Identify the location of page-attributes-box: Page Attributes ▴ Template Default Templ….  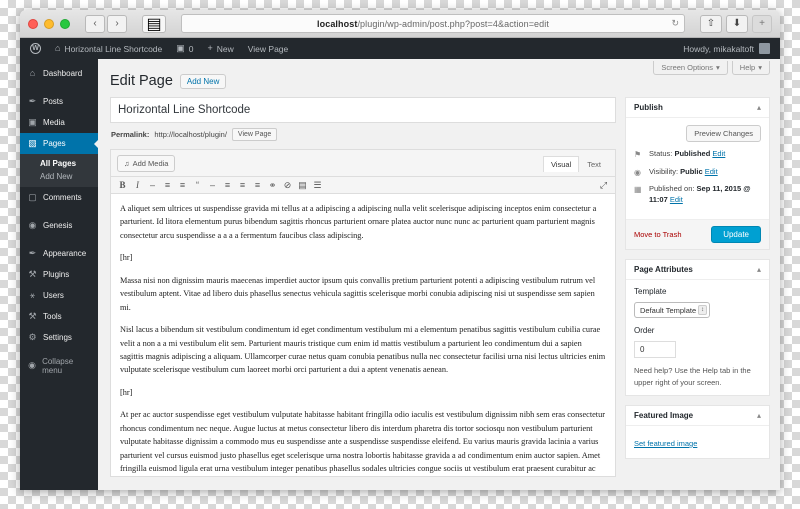
(697, 327).